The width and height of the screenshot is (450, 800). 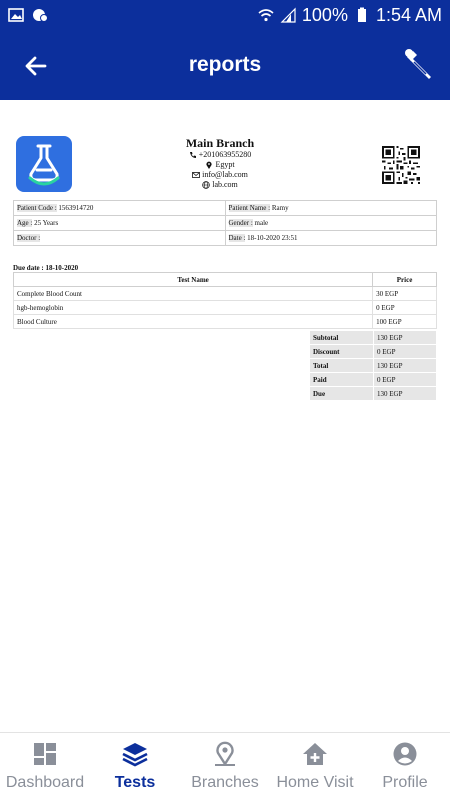 What do you see at coordinates (249, 208) in the screenshot?
I see `patient-name-label: Patient Name :` at bounding box center [249, 208].